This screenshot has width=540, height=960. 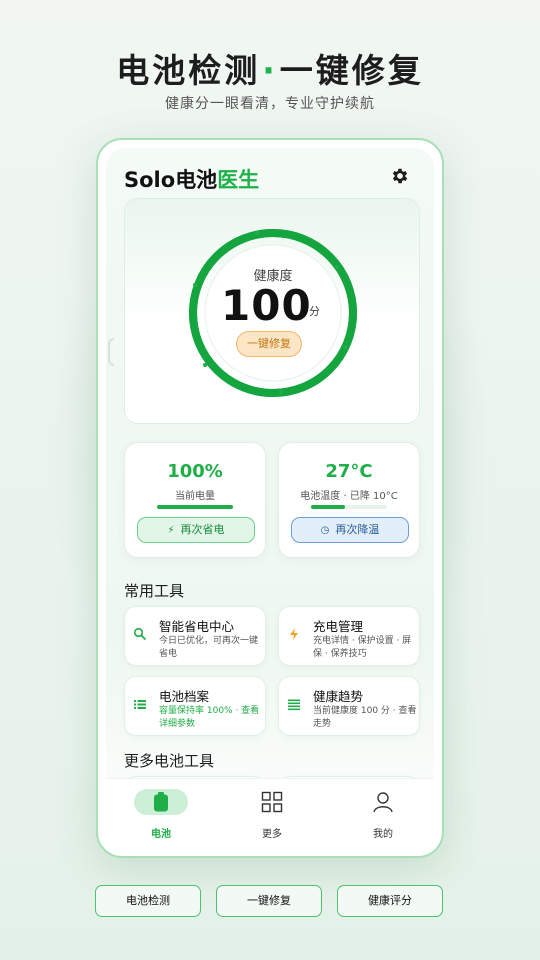 What do you see at coordinates (338, 696) in the screenshot?
I see `tool-name: 健康趋势` at bounding box center [338, 696].